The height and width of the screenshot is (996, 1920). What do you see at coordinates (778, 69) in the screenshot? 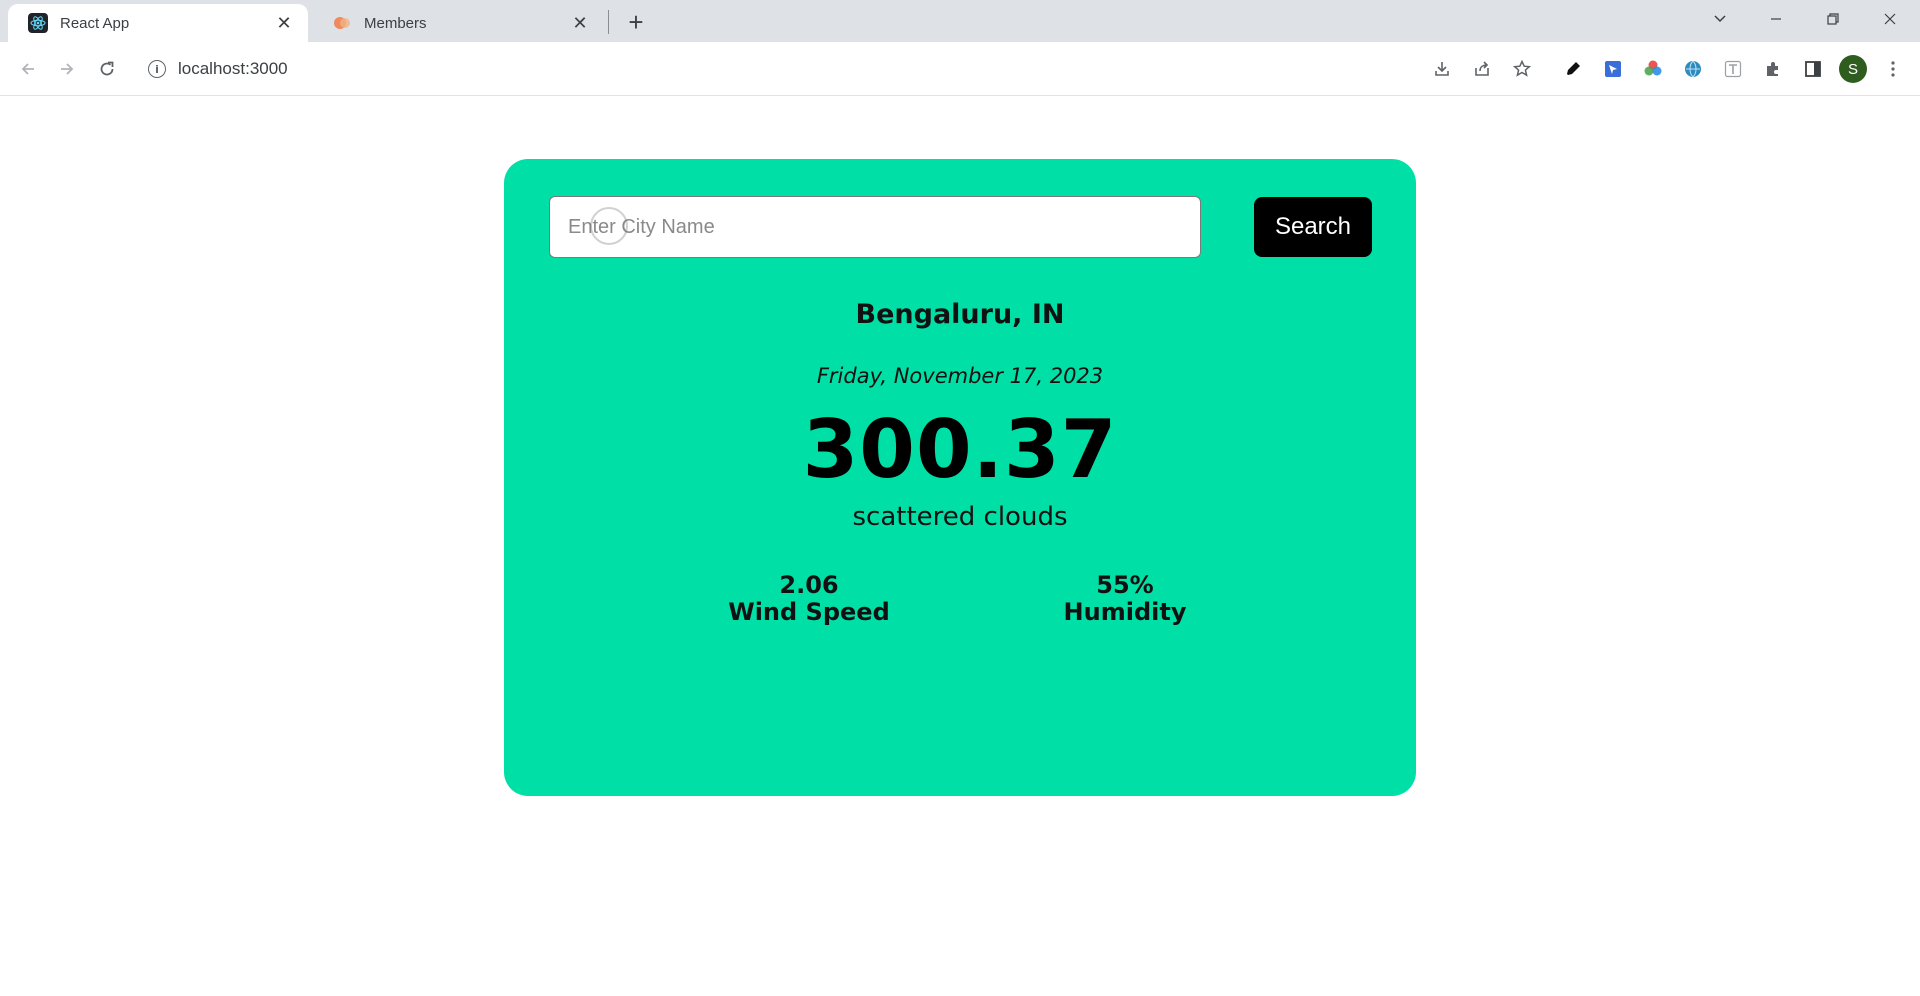
I see `address-bar: i localhost:3000` at bounding box center [778, 69].